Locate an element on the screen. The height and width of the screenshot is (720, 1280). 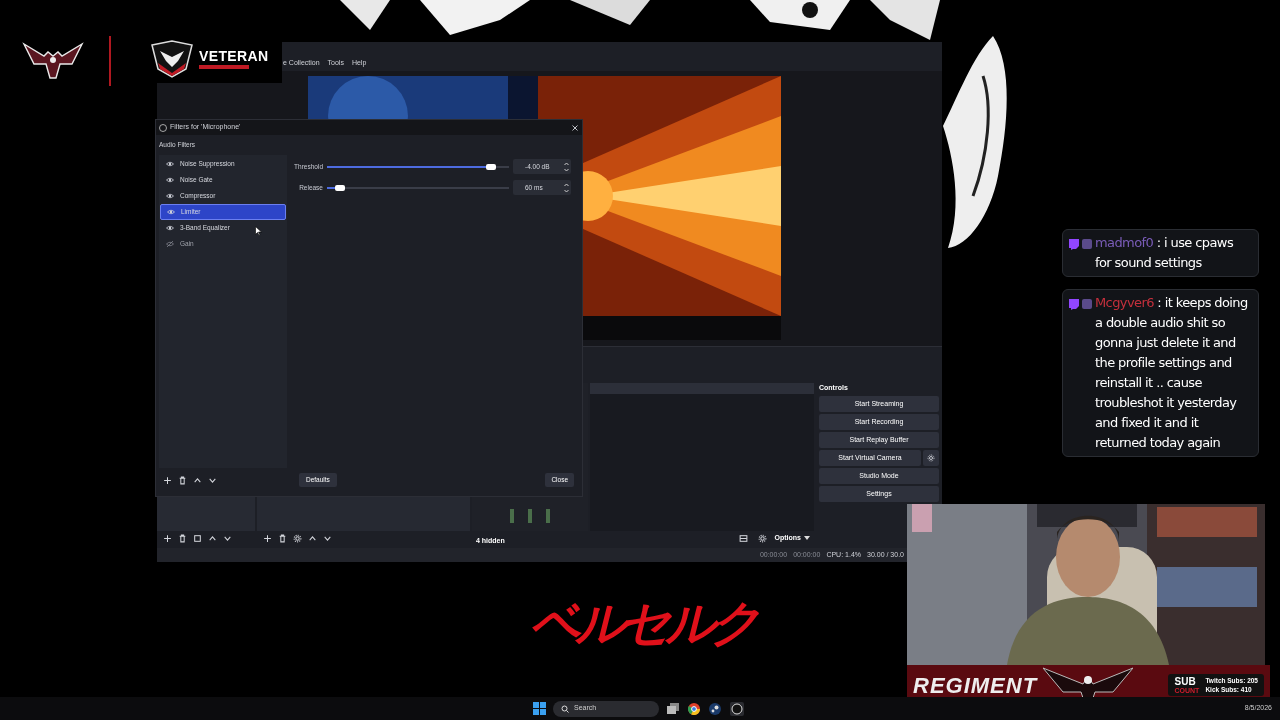
recorder-icon is located at coordinates (737, 708).